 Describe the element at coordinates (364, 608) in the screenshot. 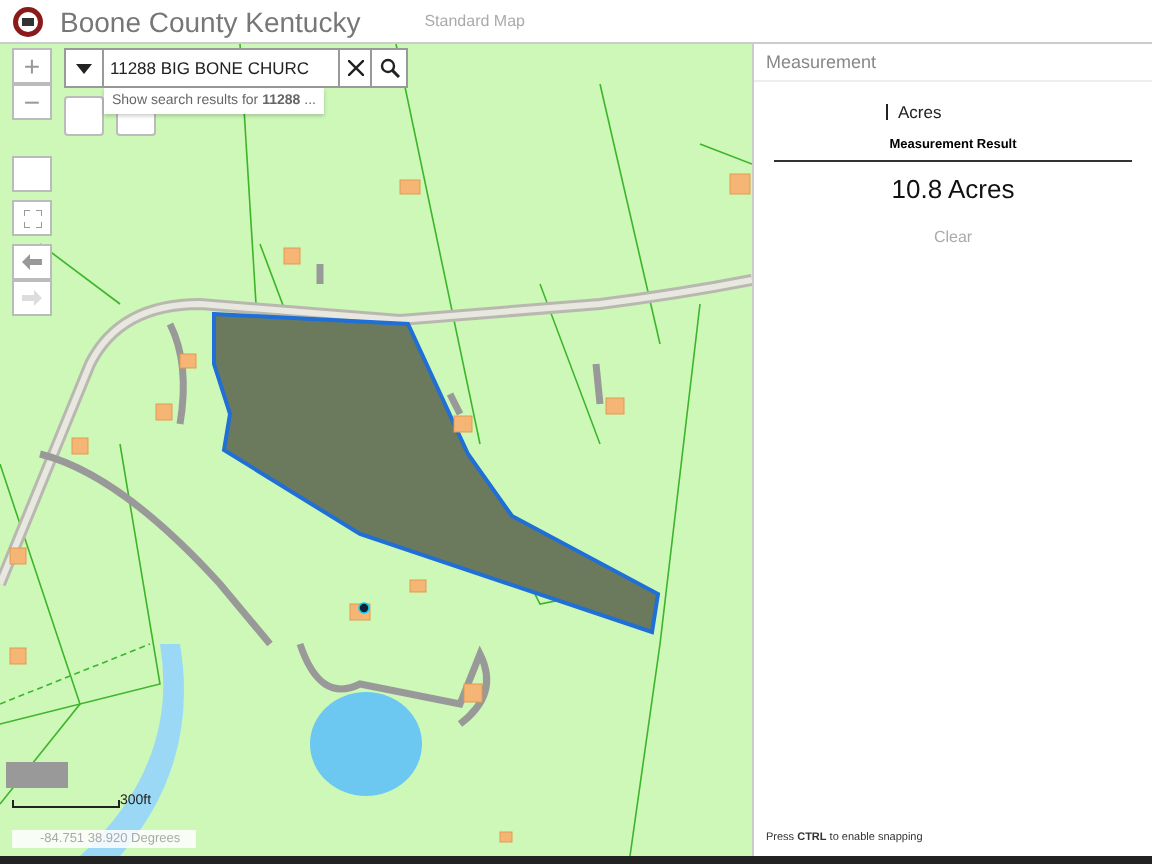

I see `location-marker-icon` at that location.